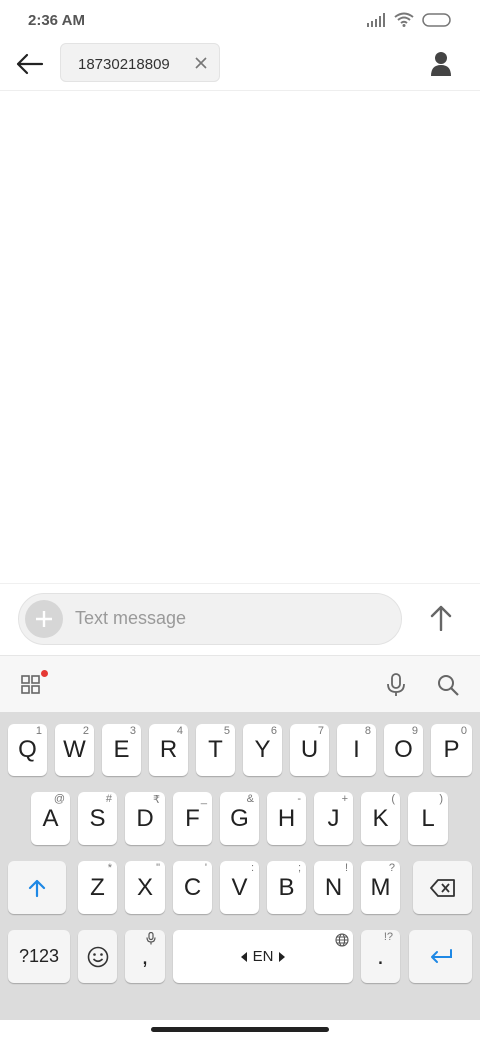 This screenshot has height=1040, width=480. I want to click on search-icon, so click(448, 685).